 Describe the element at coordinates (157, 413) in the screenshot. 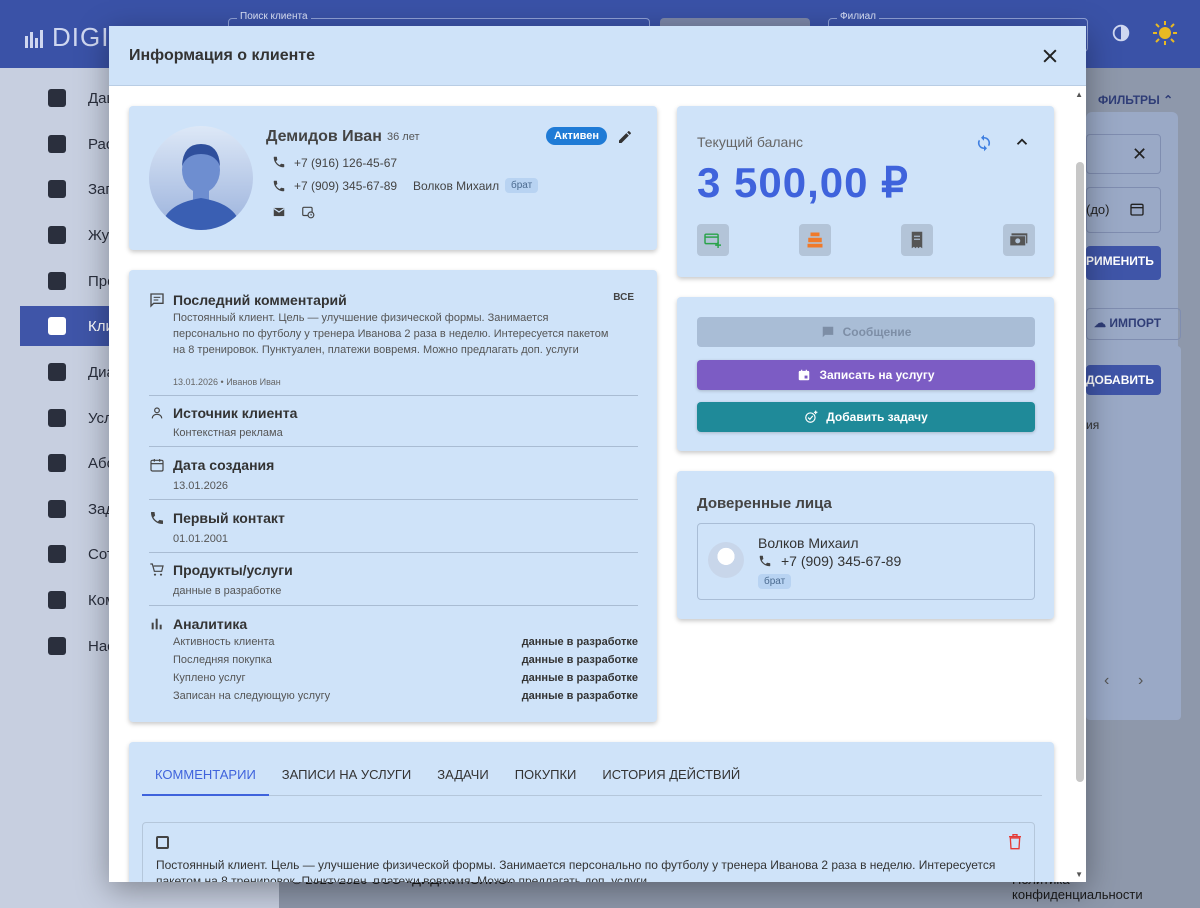

I see `person-icon` at that location.